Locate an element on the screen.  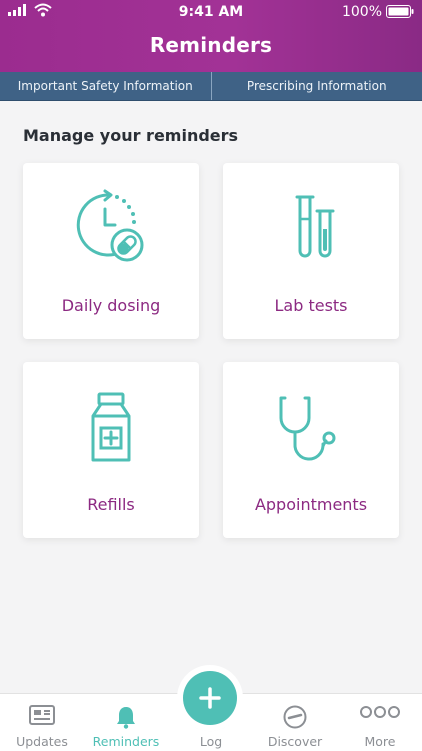
bell-icon is located at coordinates (126, 717).